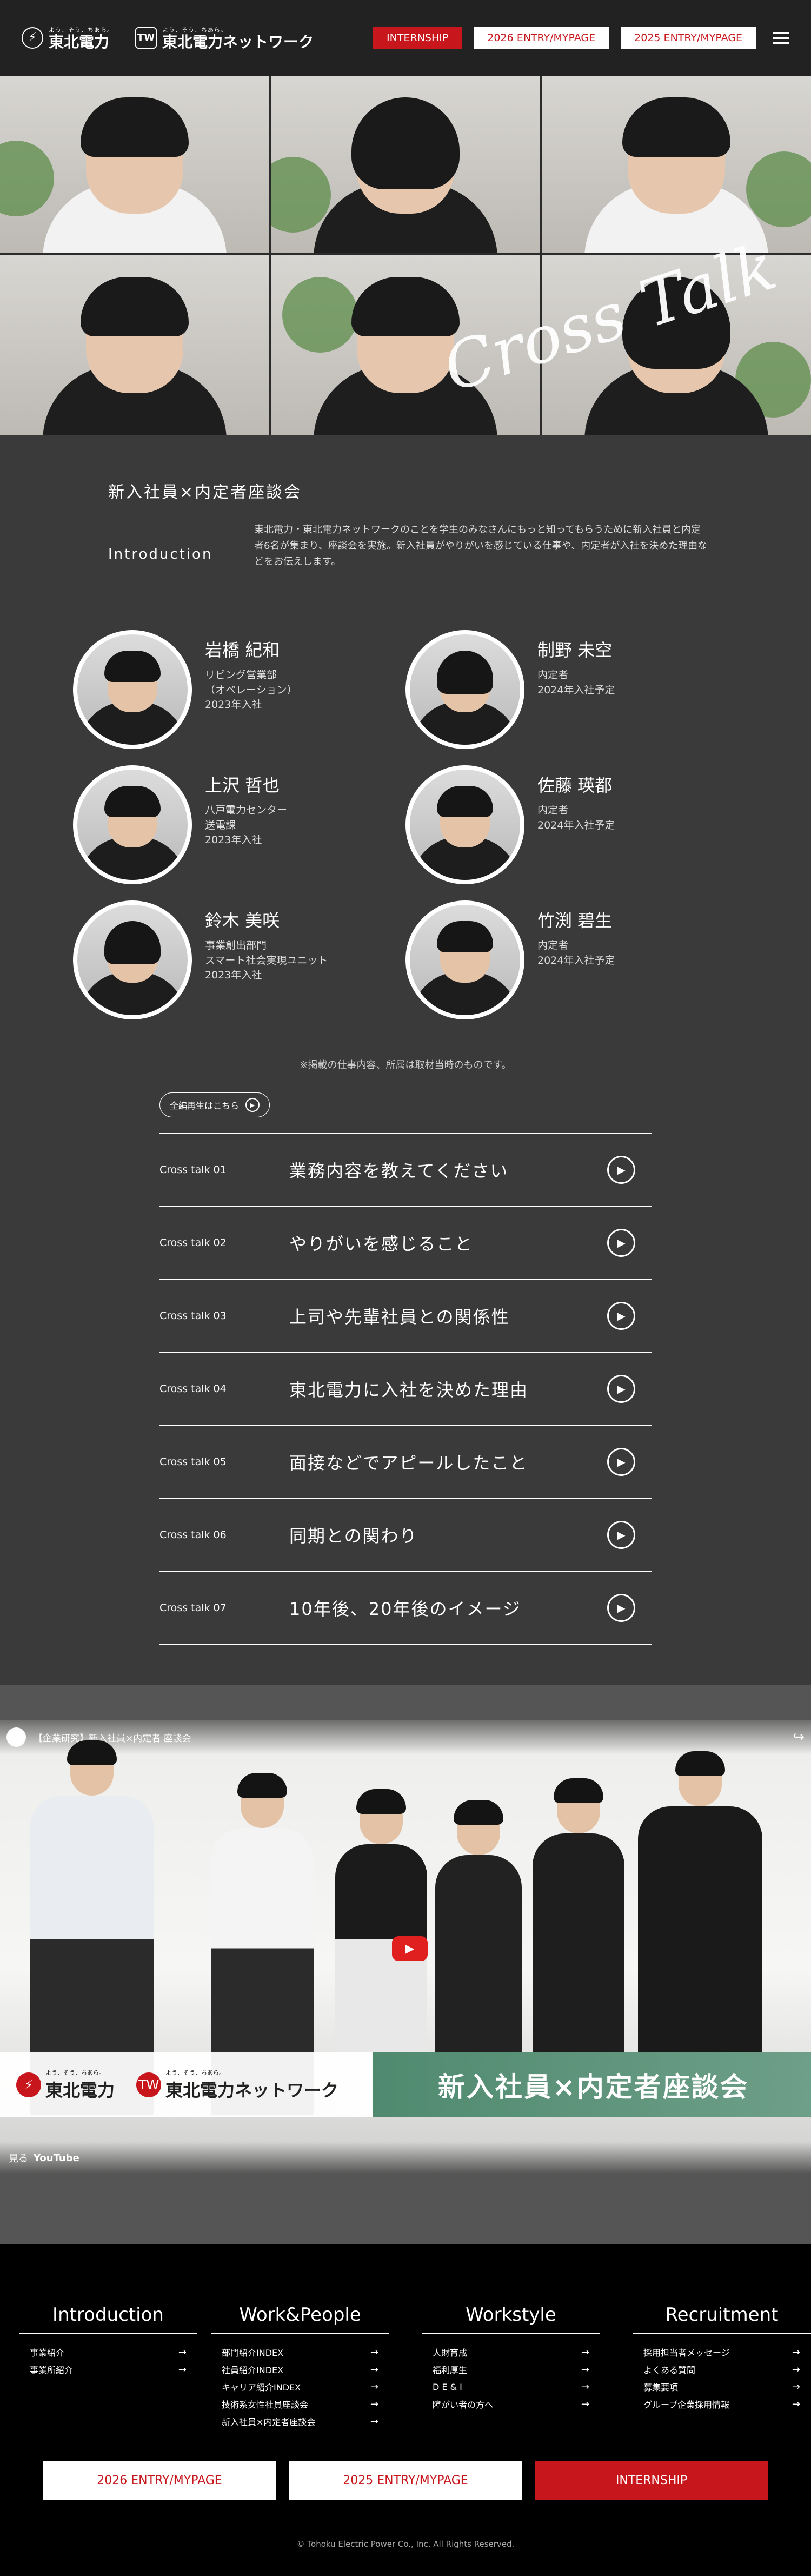 The height and width of the screenshot is (2576, 811). Describe the element at coordinates (405, 1462) in the screenshot. I see `crosstalk-item: Cross talk 05 面接などでアピールしたこと ▶` at that location.